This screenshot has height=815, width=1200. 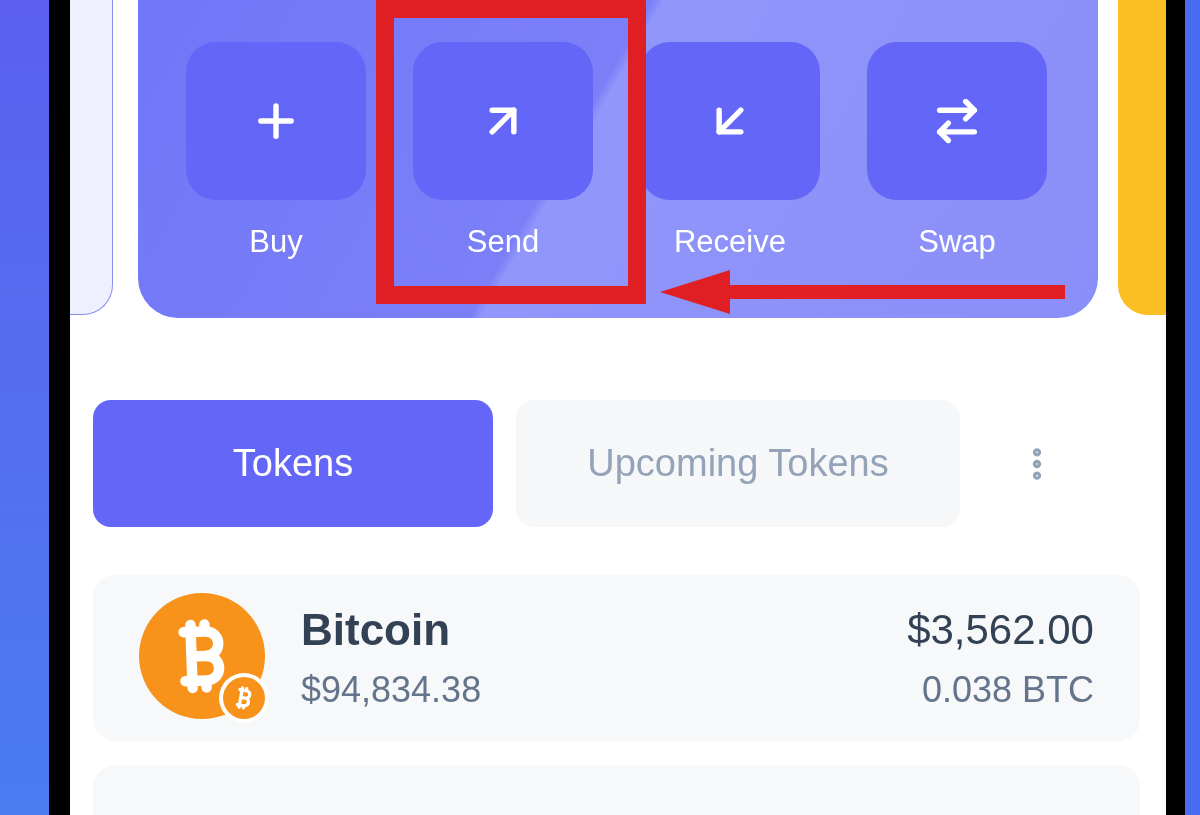 I want to click on tab: Upcoming Tokens, so click(x=738, y=463).